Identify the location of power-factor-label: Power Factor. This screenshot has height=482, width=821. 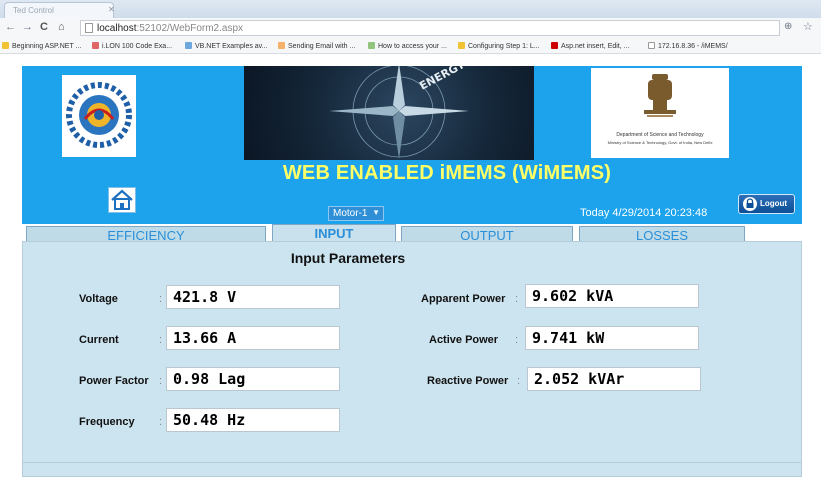
(114, 381).